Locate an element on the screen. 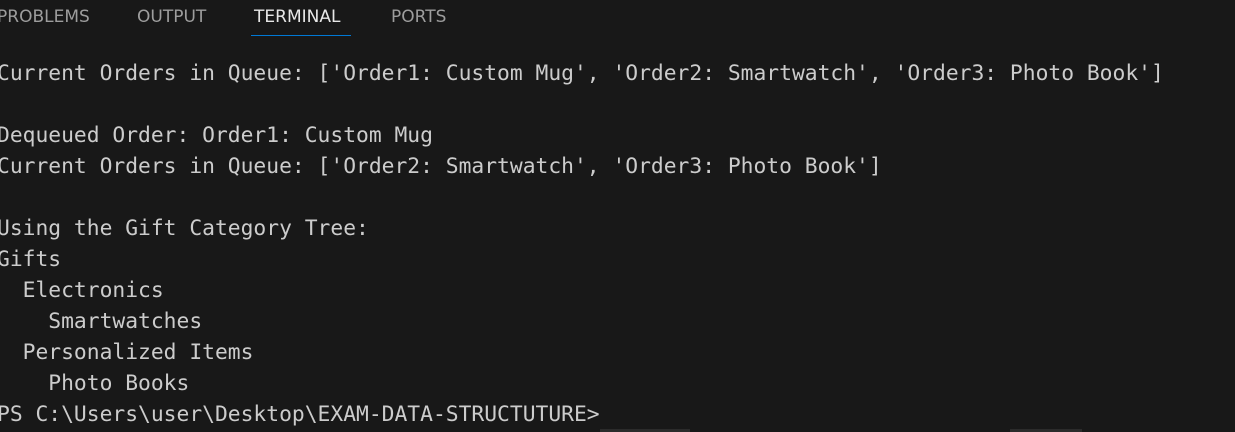  terminal-line: Dequeued Order: Order1: Custom Mug is located at coordinates (216, 135).